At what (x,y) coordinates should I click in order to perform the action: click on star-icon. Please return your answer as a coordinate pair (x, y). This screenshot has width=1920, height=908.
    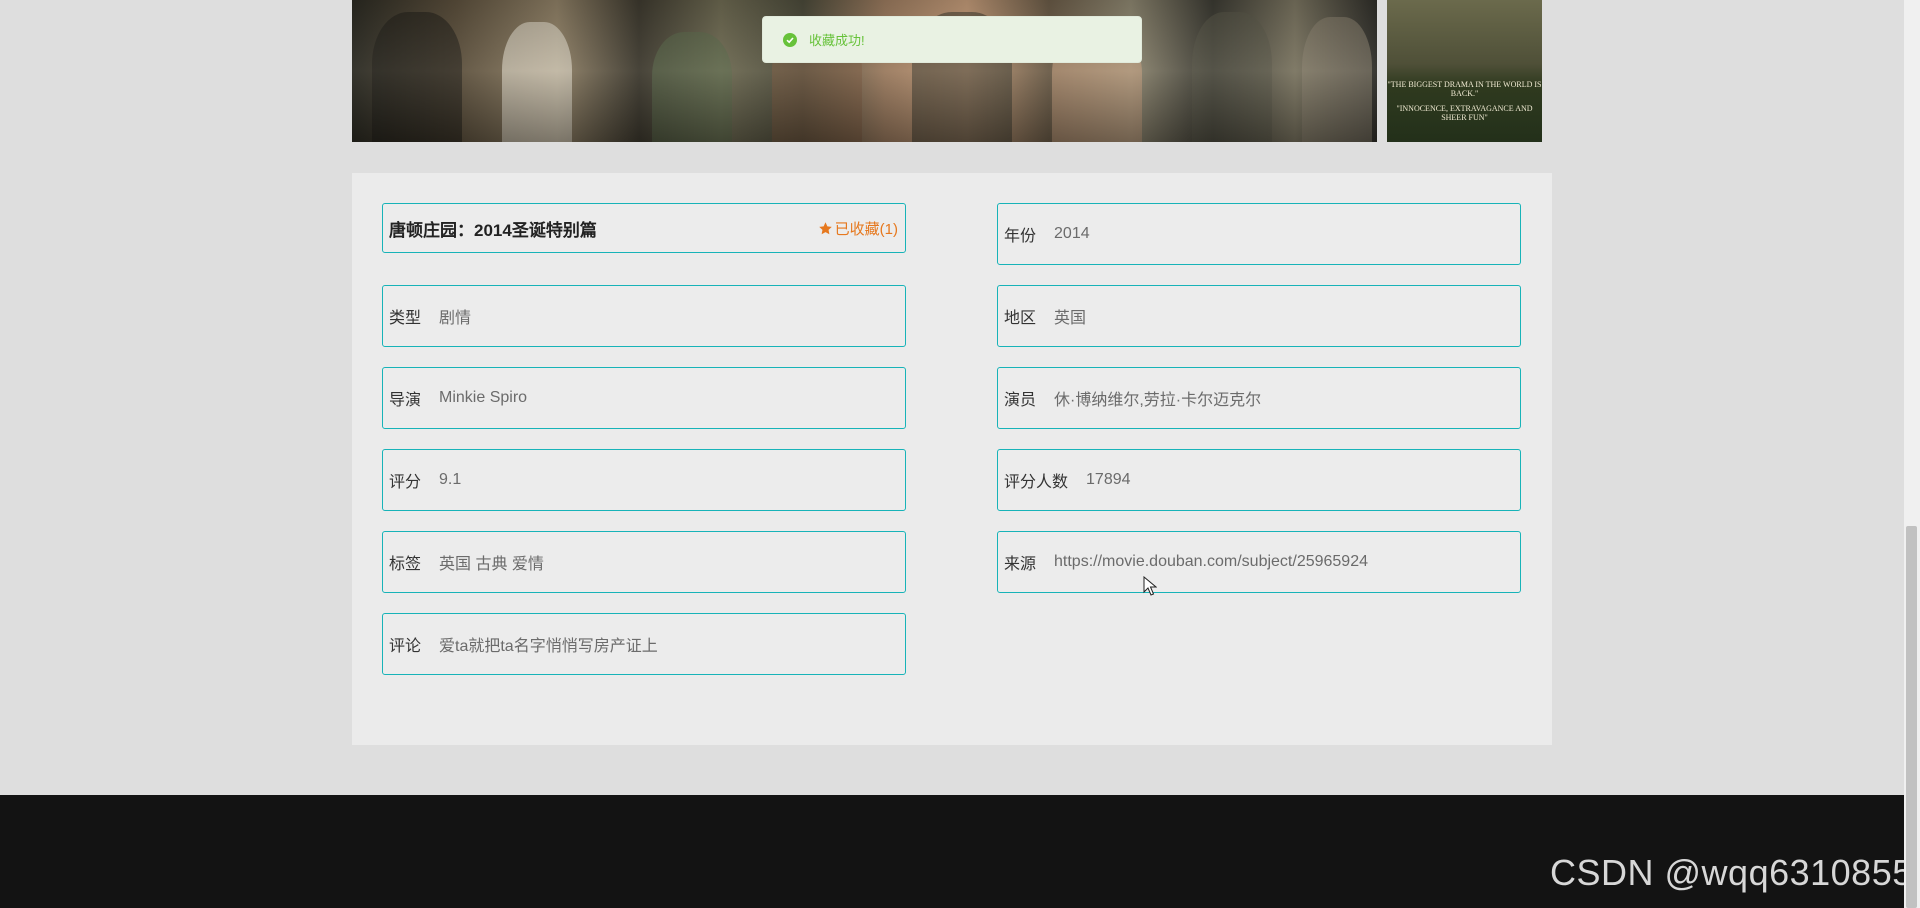
    Looking at the image, I should click on (825, 227).